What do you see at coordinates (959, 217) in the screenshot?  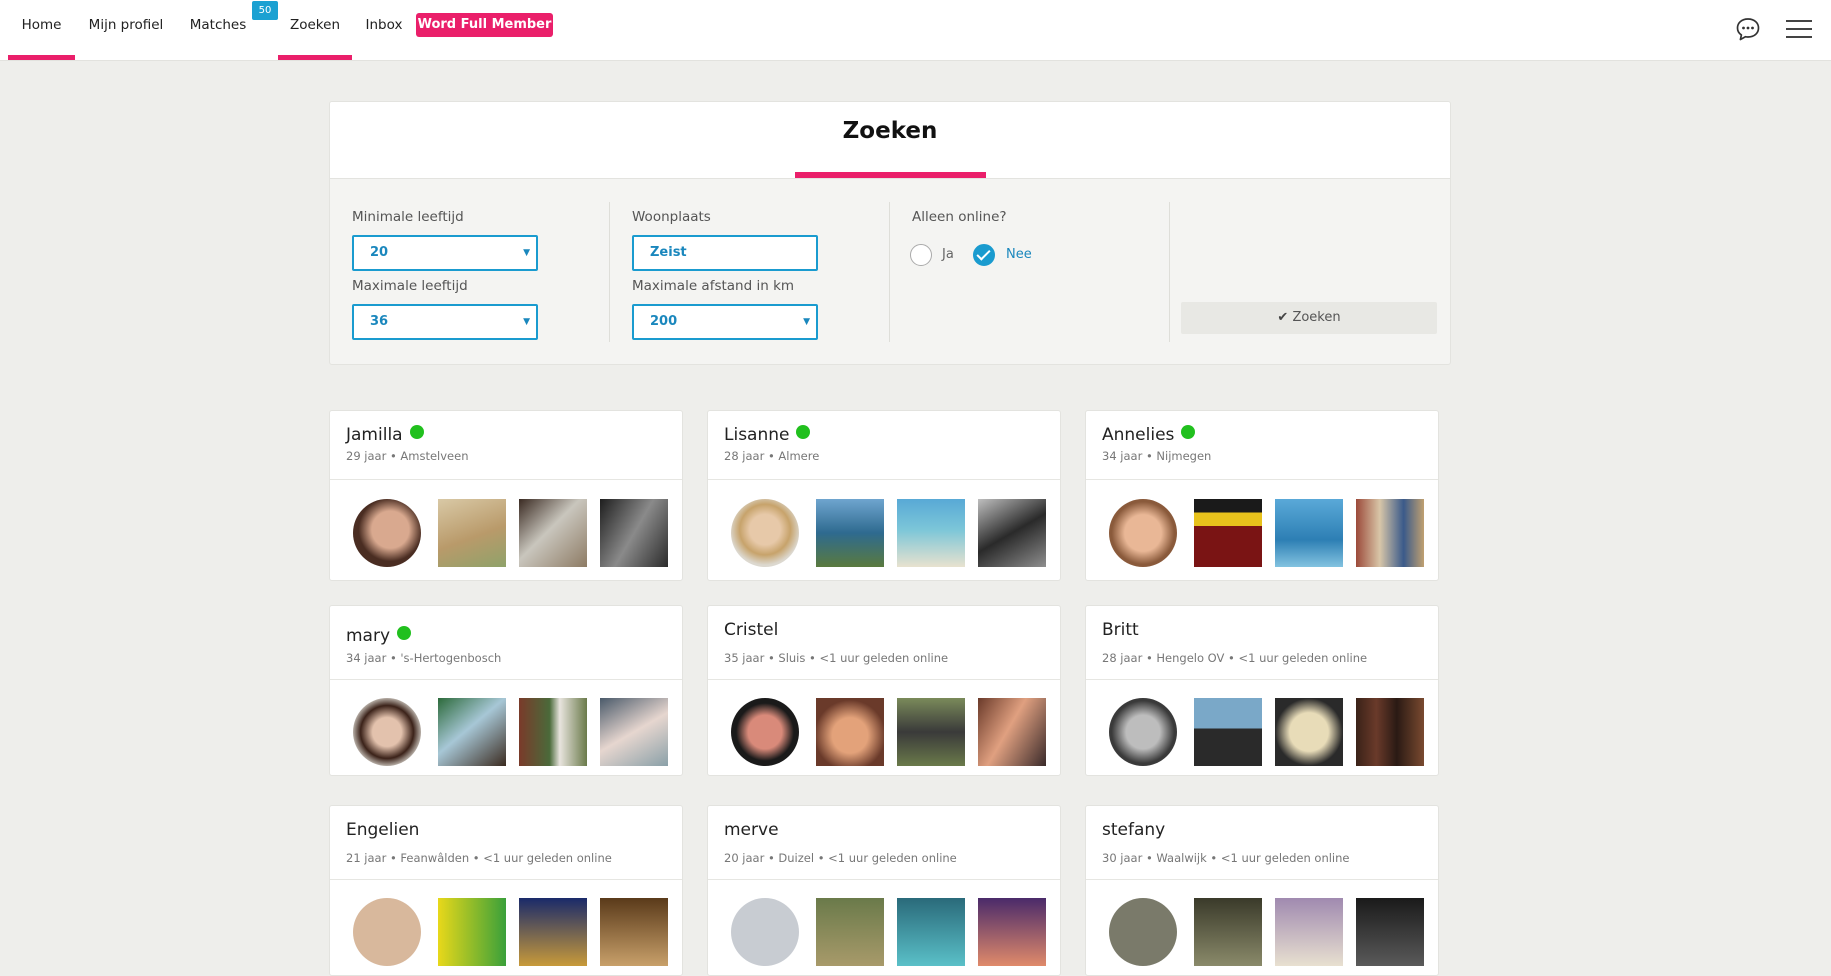 I see `online-only-label: Alleen online?` at bounding box center [959, 217].